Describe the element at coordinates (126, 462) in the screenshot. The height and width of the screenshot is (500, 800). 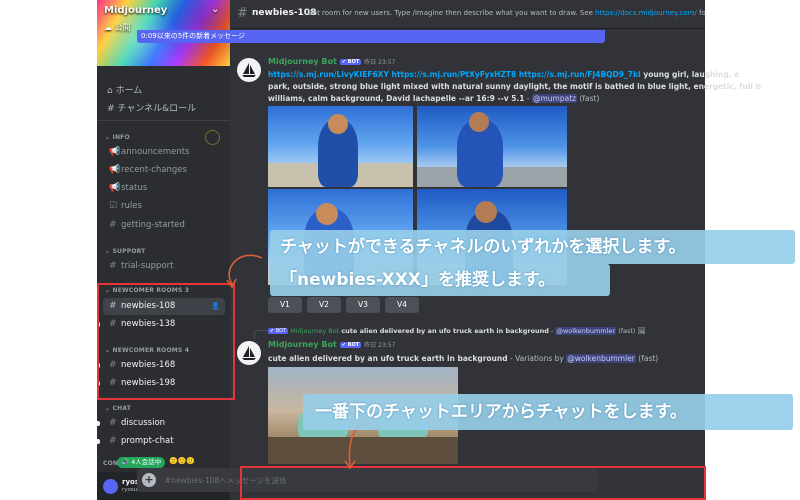
I see `speaker-icon: 🔊` at that location.